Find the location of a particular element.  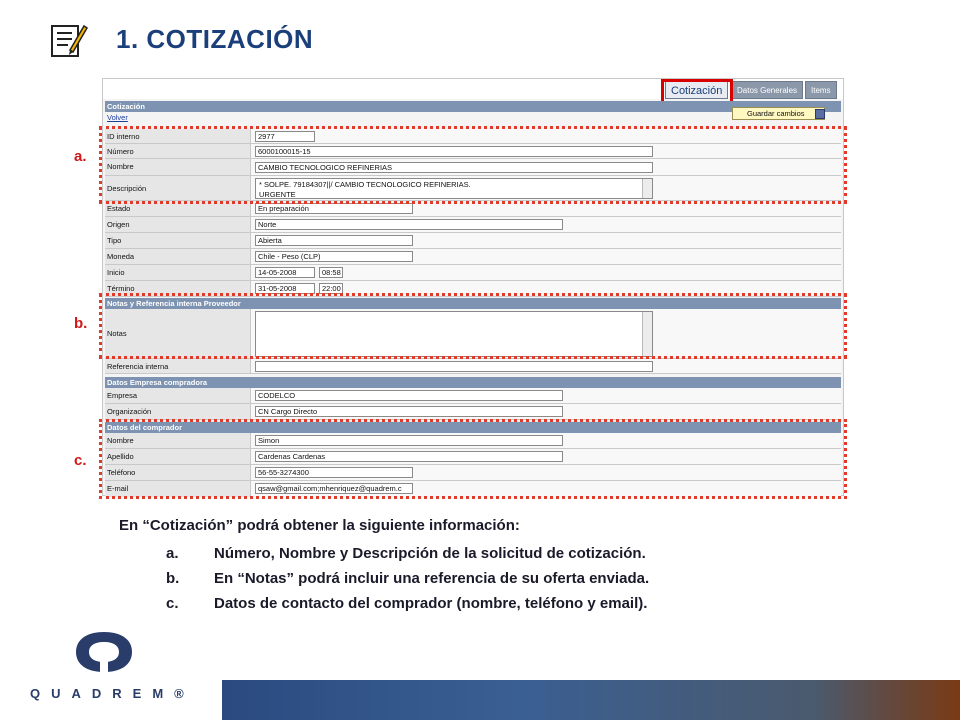

row-inicio: Inicio 14-05-2008 08:58 is located at coordinates (473, 273).